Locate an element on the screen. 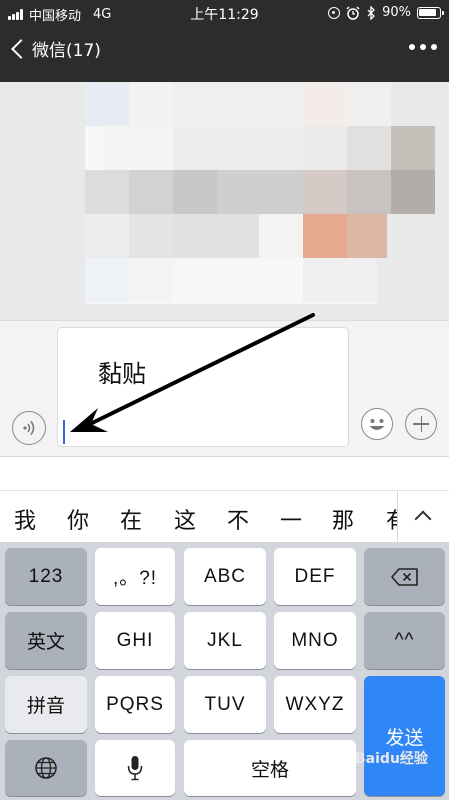  candidate-word: 那 is located at coordinates (343, 519).